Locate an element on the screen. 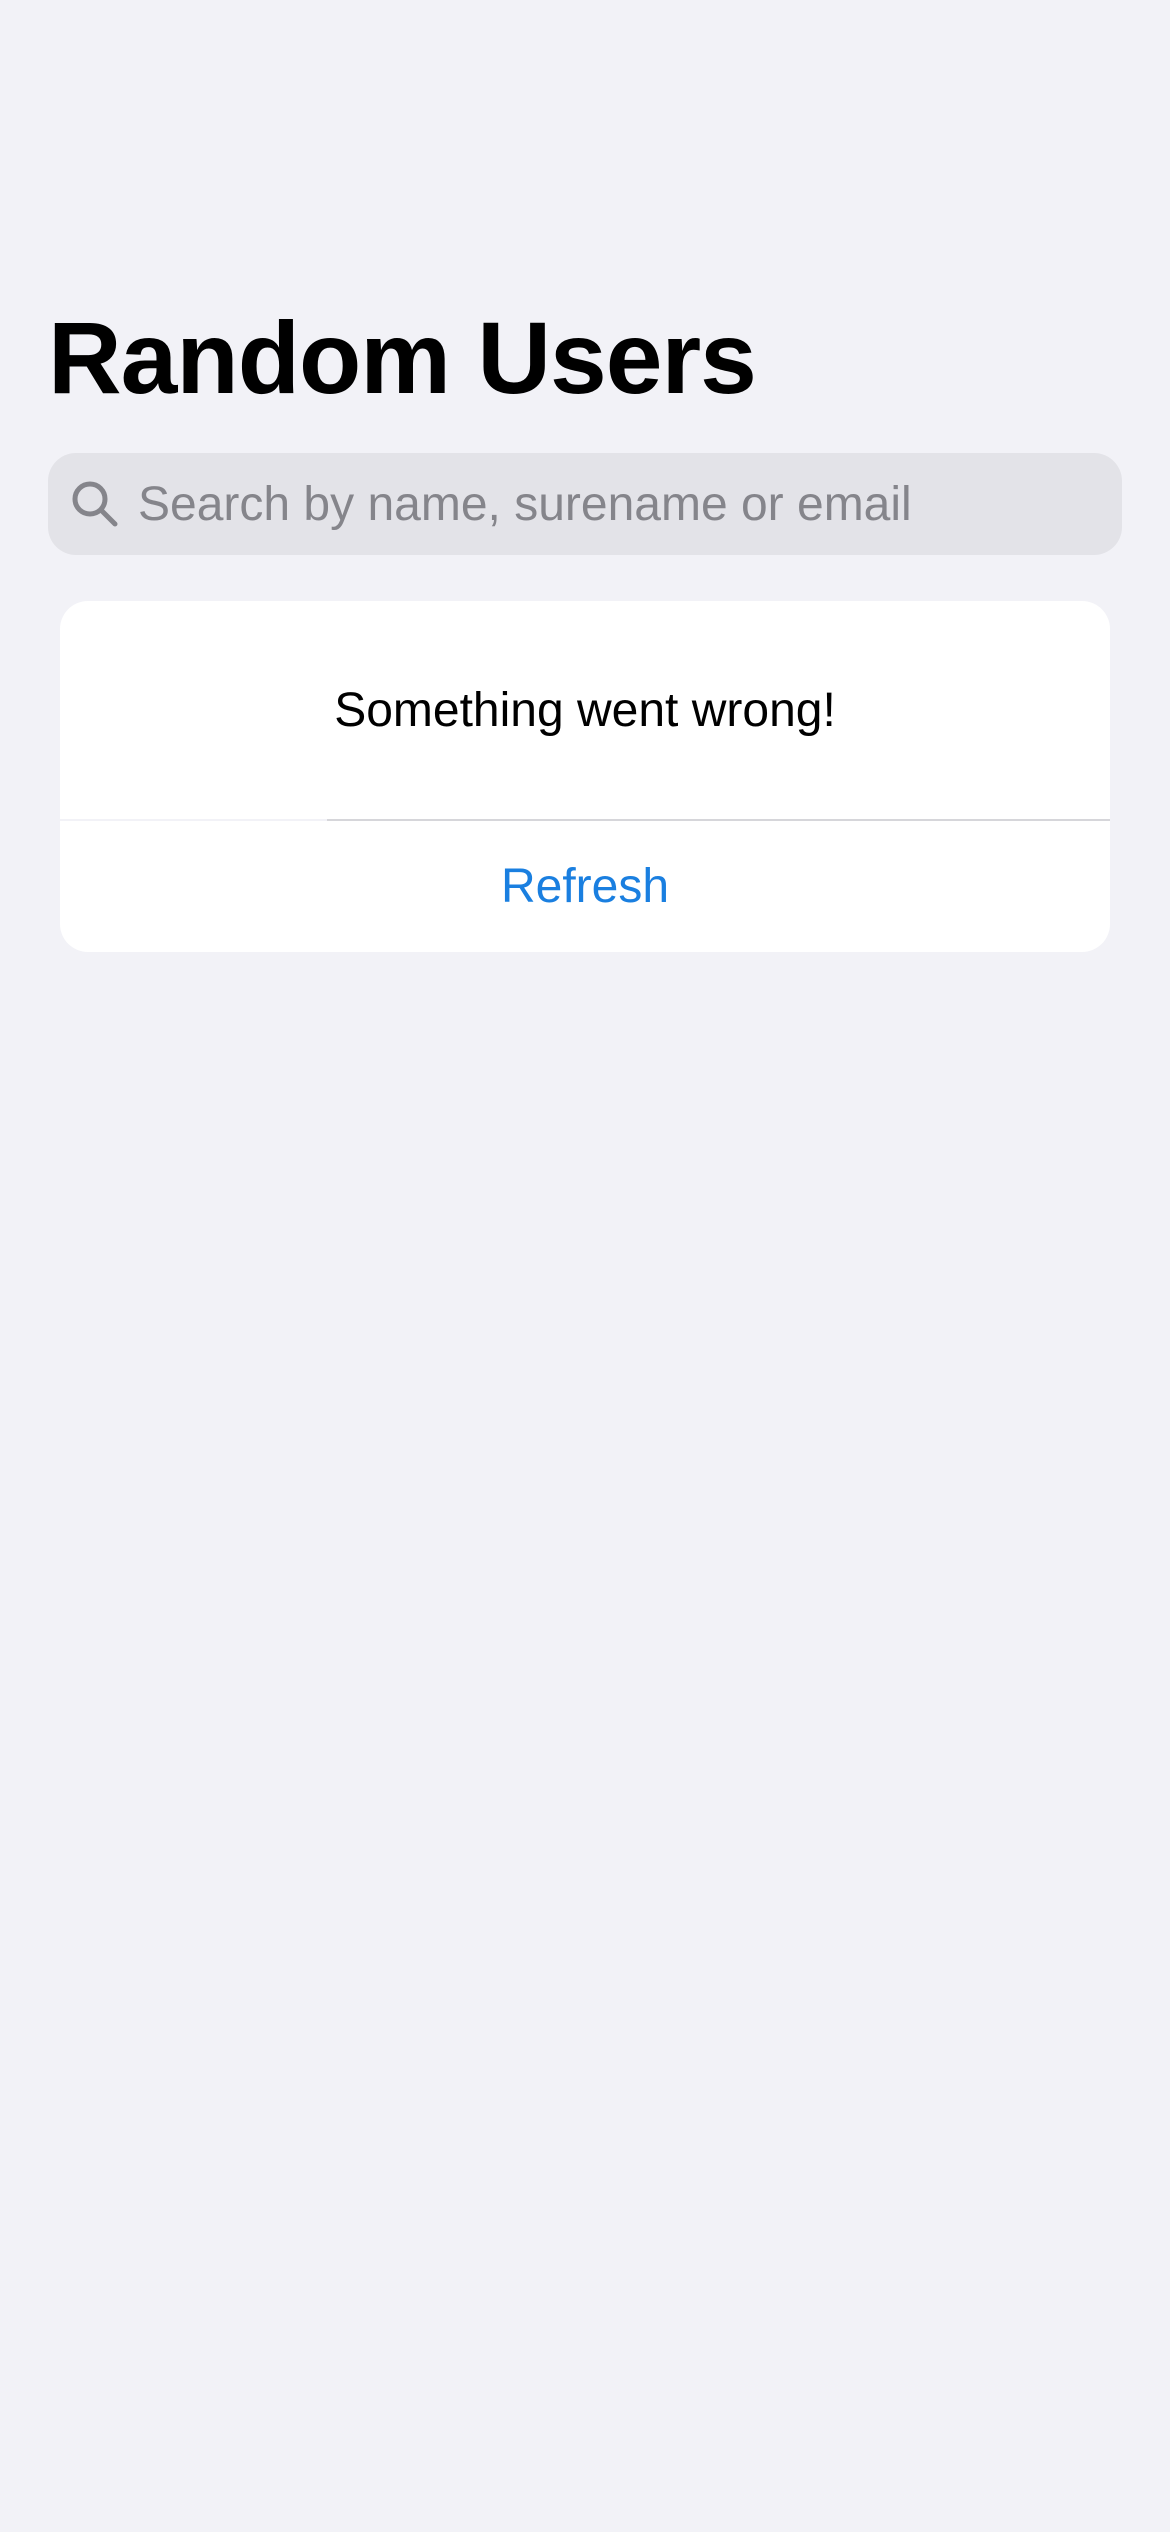 Image resolution: width=1170 pixels, height=2532 pixels. refresh-button: Refresh is located at coordinates (585, 886).